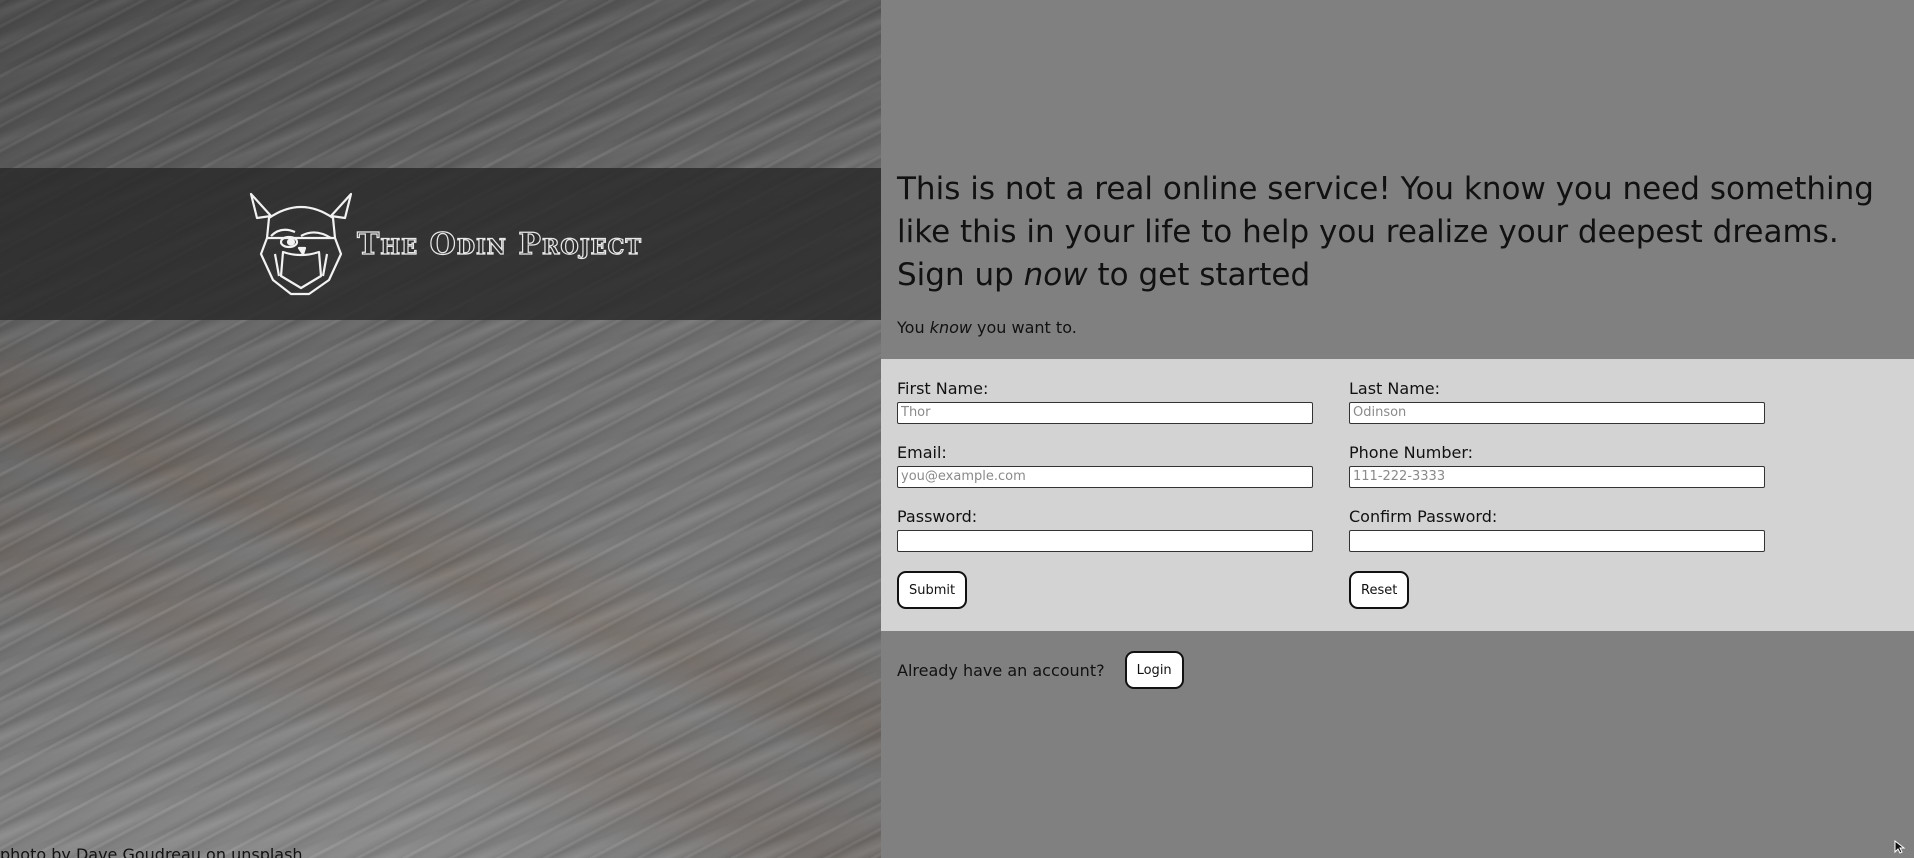  I want to click on headline-text-end: to get started, so click(1199, 275).